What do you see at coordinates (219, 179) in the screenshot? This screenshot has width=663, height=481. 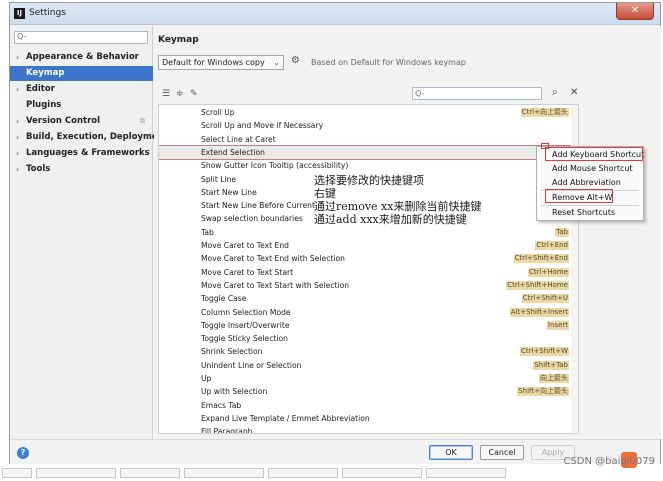 I see `action-name: Split Line` at bounding box center [219, 179].